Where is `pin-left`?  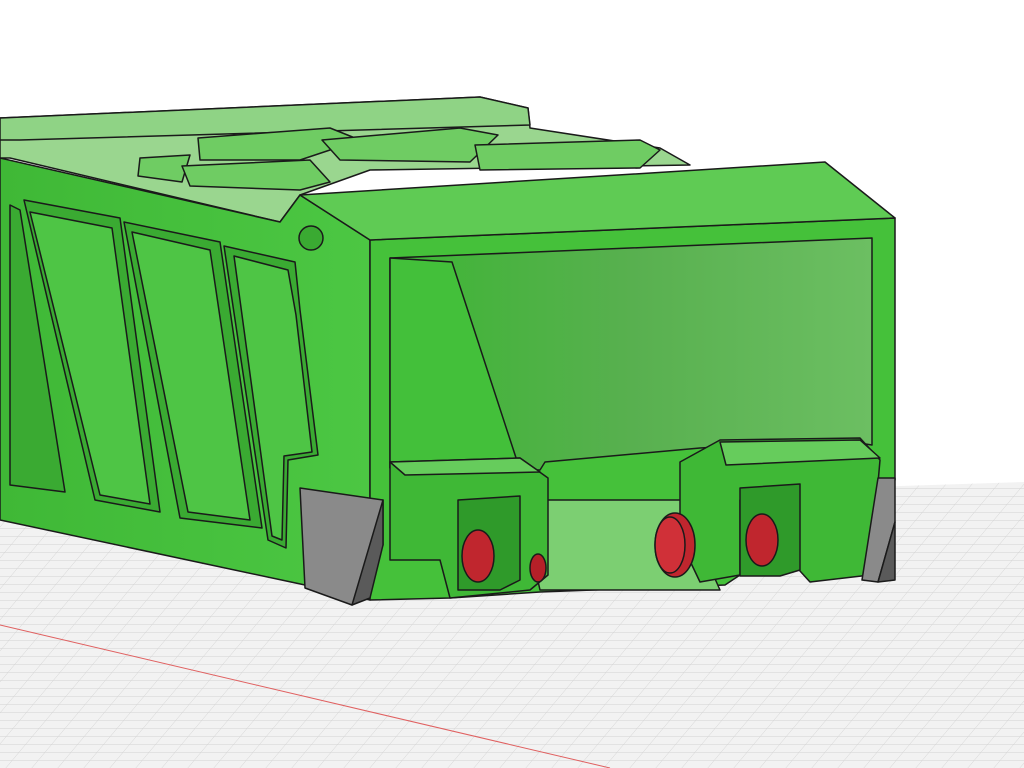
pin-left is located at coordinates (478, 556).